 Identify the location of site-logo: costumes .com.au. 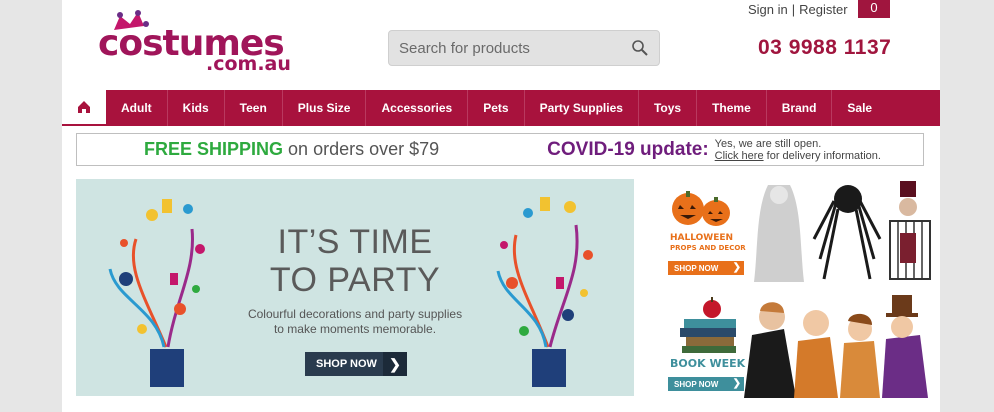
(198, 43).